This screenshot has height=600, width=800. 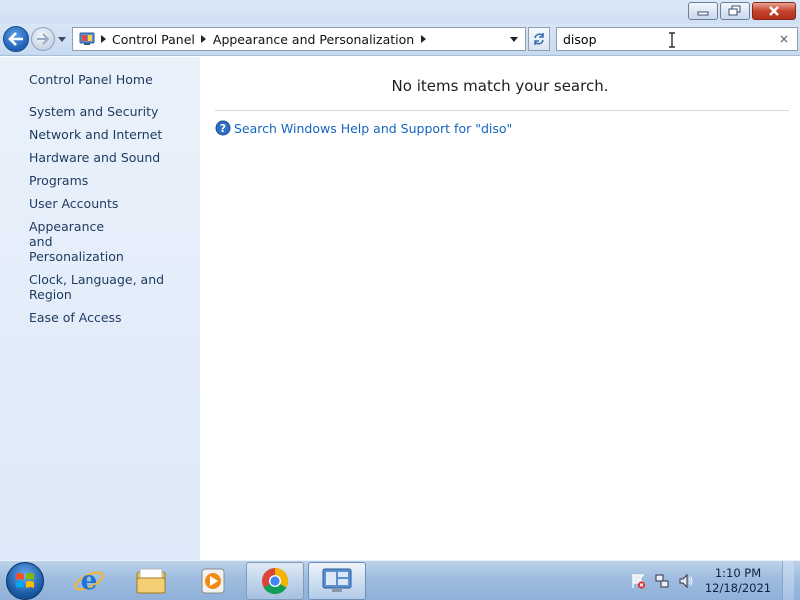 I want to click on recent-pages-dropdown, so click(x=62, y=39).